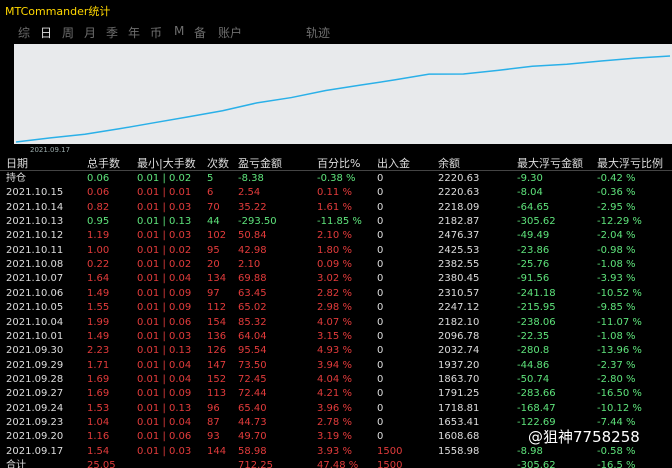 The height and width of the screenshot is (468, 672). I want to click on tab-3: 月, so click(90, 32).